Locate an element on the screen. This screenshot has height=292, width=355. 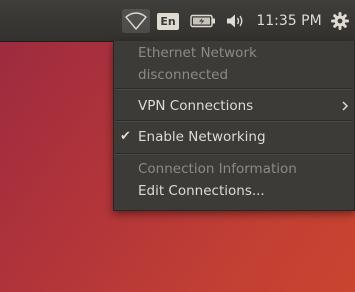
system-menu-indicator is located at coordinates (340, 21).